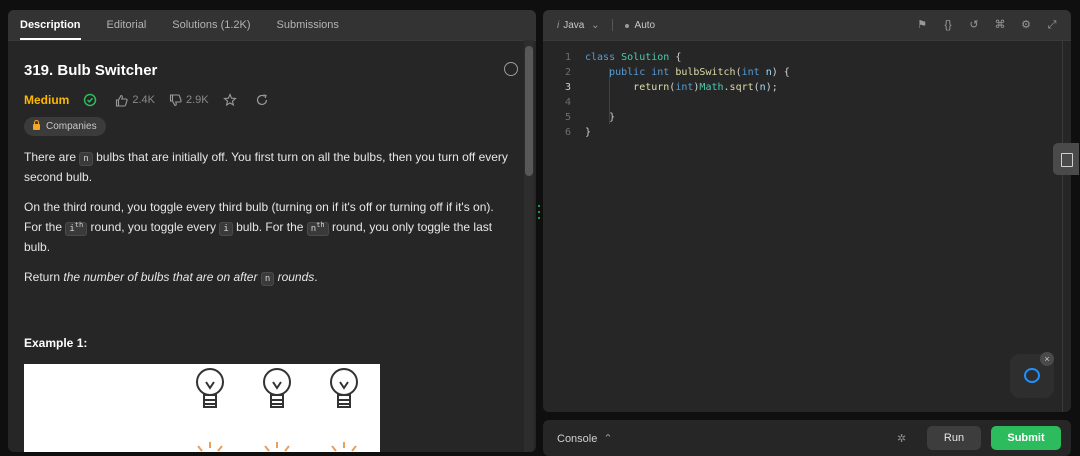  I want to click on notes-button, so click(1066, 159).